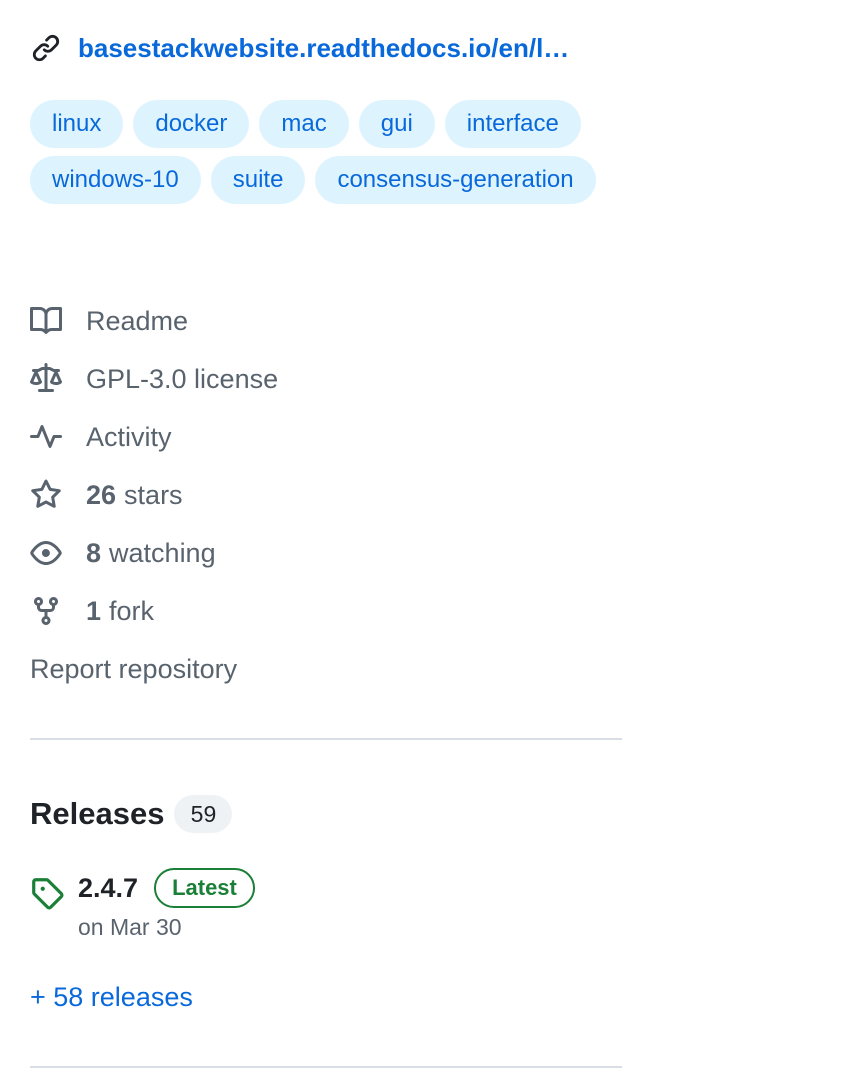  I want to click on topic-tag: linux, so click(77, 124).